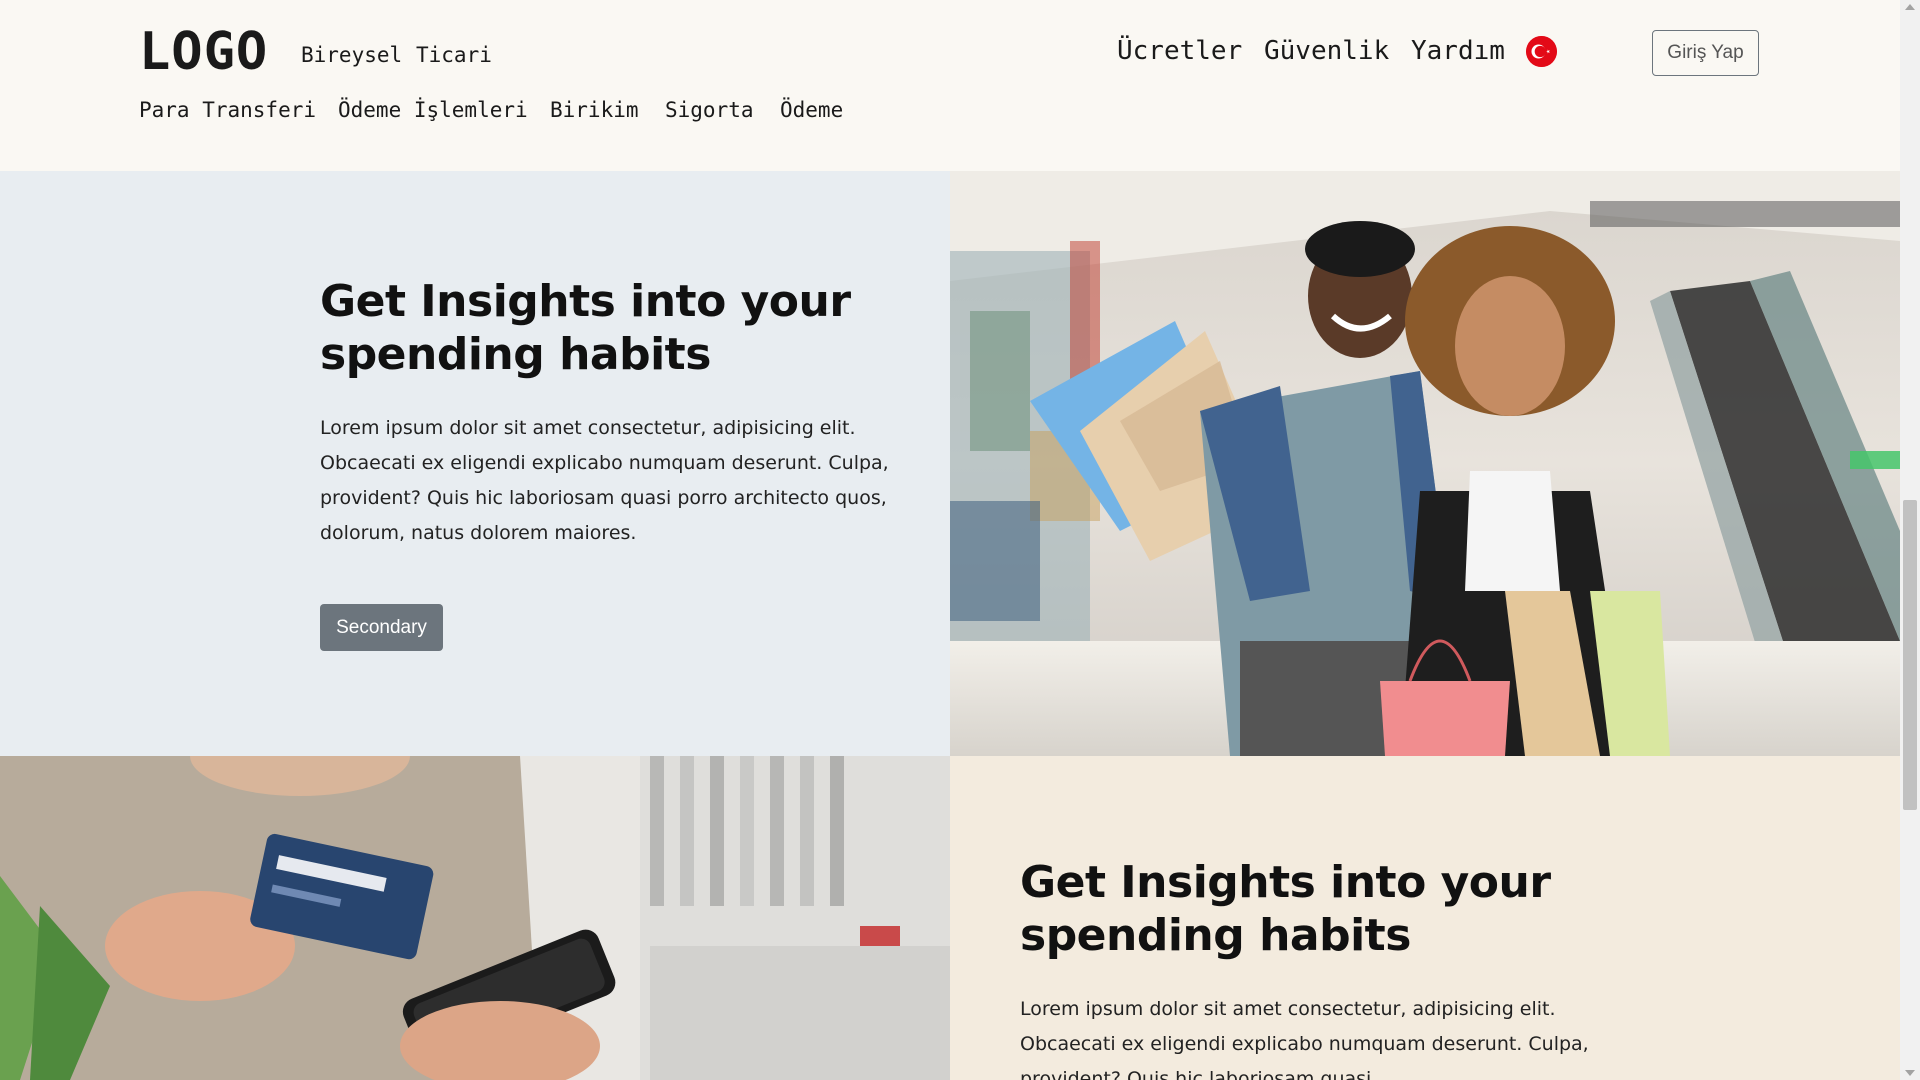  Describe the element at coordinates (475, 918) in the screenshot. I see `card-payment-photo` at that location.